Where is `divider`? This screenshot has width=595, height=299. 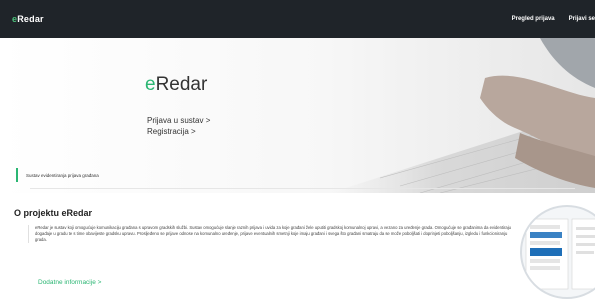
divider is located at coordinates (302, 188).